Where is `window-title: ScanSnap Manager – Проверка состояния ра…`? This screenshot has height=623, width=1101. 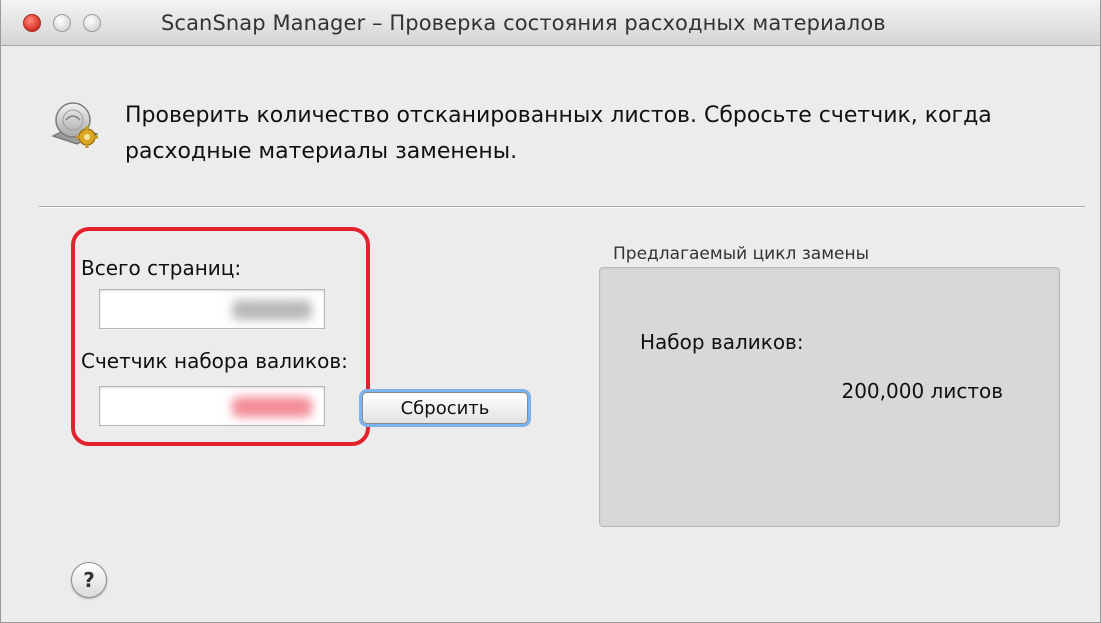 window-title: ScanSnap Manager – Проверка состояния ра… is located at coordinates (523, 23).